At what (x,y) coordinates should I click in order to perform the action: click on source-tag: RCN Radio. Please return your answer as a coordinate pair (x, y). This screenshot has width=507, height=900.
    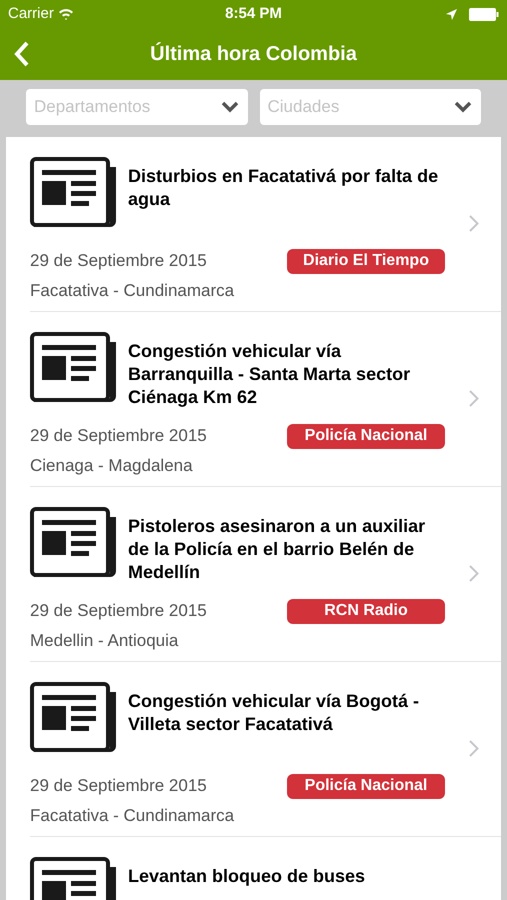
    Looking at the image, I should click on (366, 611).